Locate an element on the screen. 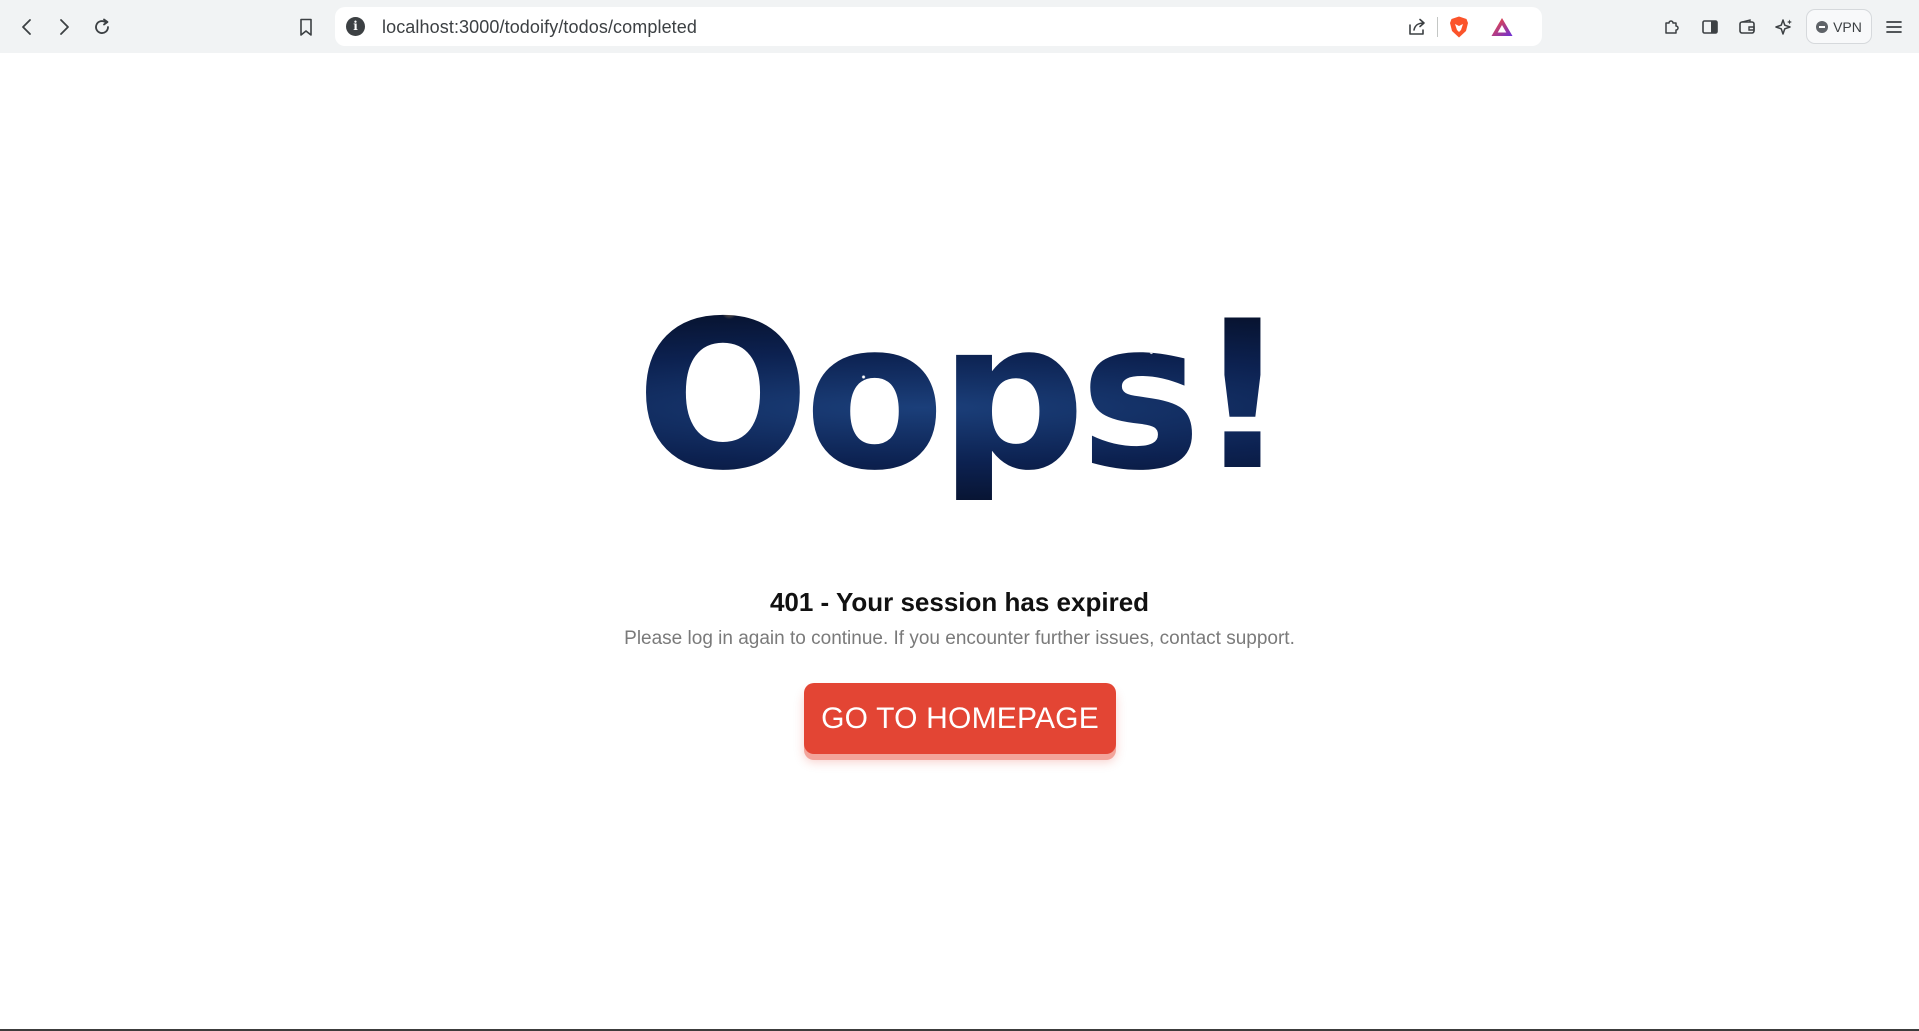 The width and height of the screenshot is (1919, 1031). menu-button is located at coordinates (1894, 27).